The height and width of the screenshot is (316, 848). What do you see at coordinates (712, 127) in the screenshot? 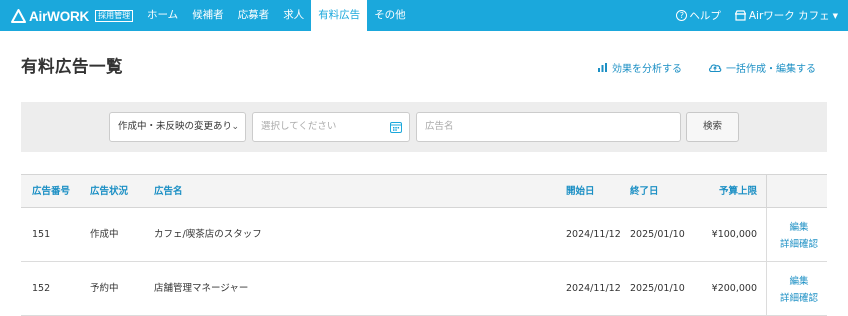
I see `search-button: 検索` at bounding box center [712, 127].